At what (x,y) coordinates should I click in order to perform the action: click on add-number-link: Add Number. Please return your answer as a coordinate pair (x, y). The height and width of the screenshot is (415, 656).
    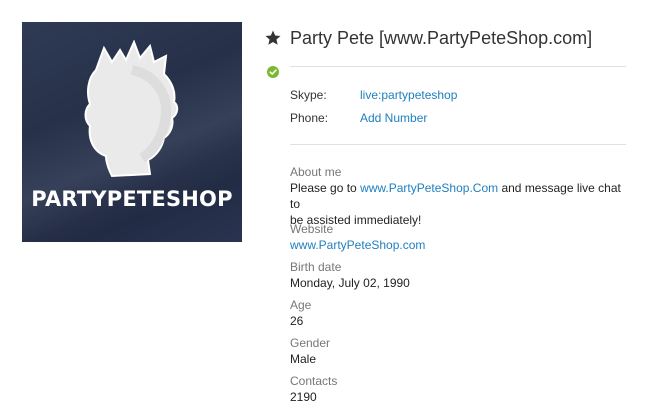
    Looking at the image, I should click on (393, 118).